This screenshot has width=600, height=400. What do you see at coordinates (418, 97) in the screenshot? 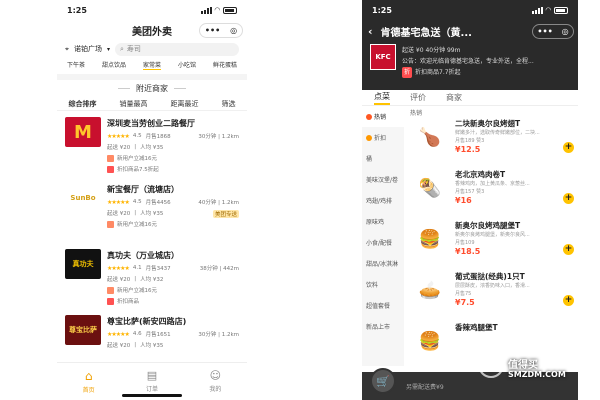
I see `tab-reviews: 评价` at bounding box center [418, 97].